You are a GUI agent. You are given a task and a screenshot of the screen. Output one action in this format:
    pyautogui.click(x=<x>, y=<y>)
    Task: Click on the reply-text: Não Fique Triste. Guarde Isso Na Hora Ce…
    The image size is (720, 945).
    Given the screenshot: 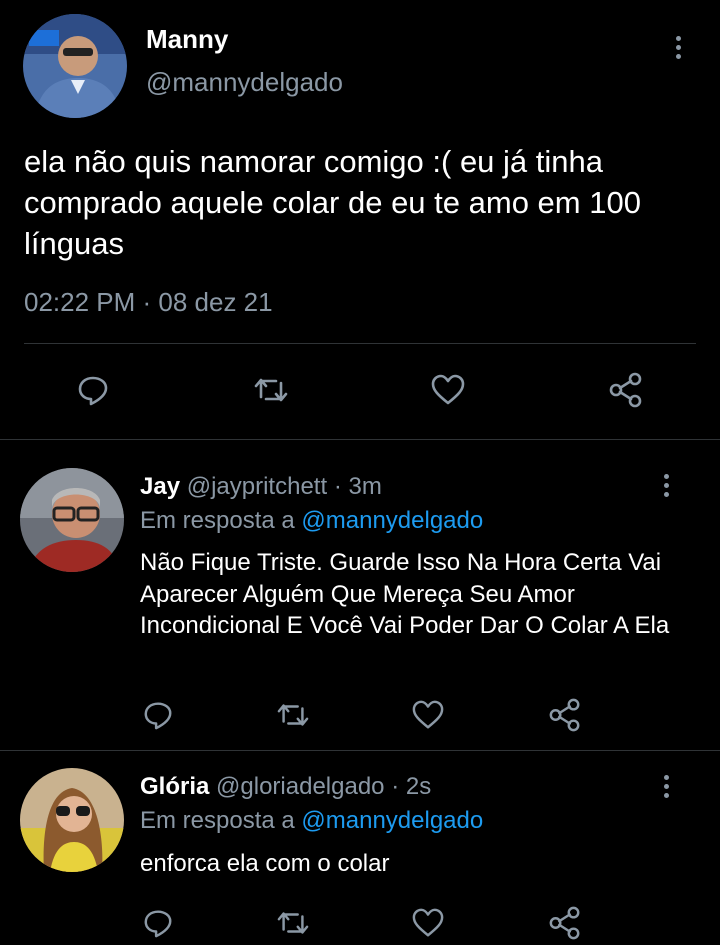 What is the action you would take?
    pyautogui.click(x=405, y=594)
    